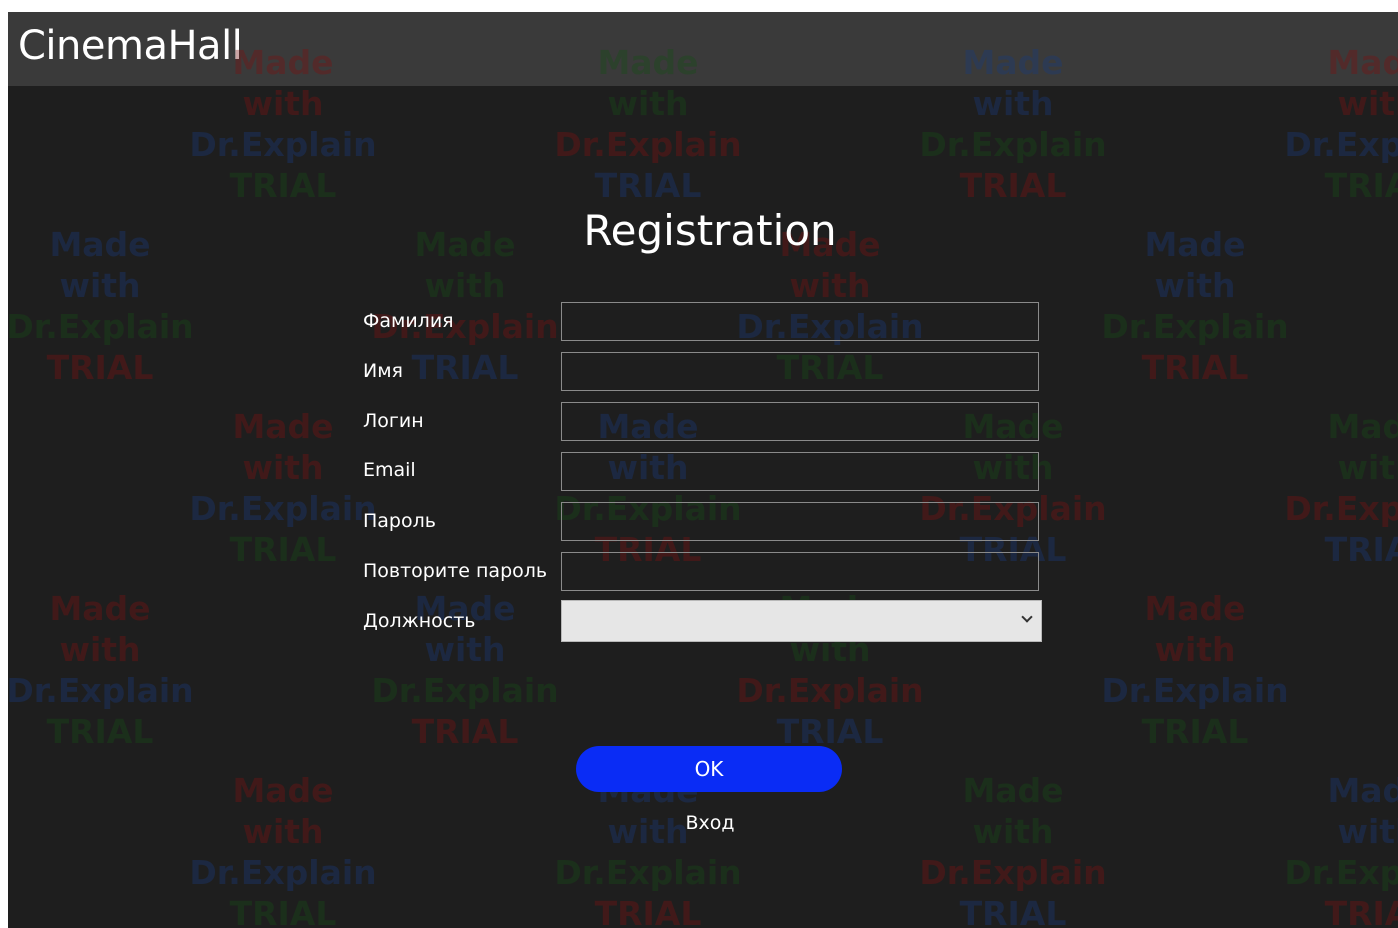 The height and width of the screenshot is (928, 1398). What do you see at coordinates (389, 470) in the screenshot?
I see `email-label: Email` at bounding box center [389, 470].